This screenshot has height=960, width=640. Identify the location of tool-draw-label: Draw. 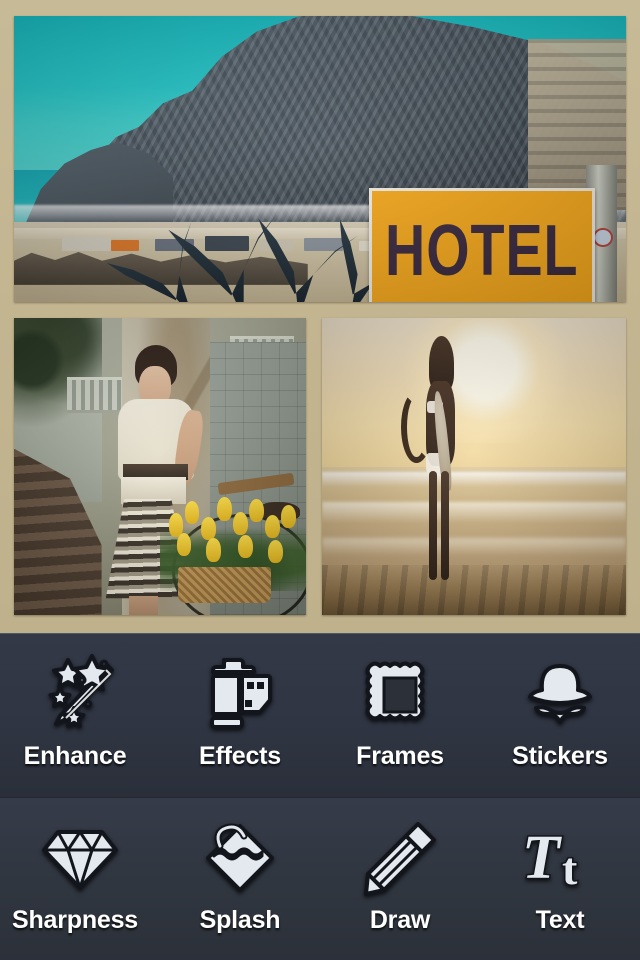
(400, 920).